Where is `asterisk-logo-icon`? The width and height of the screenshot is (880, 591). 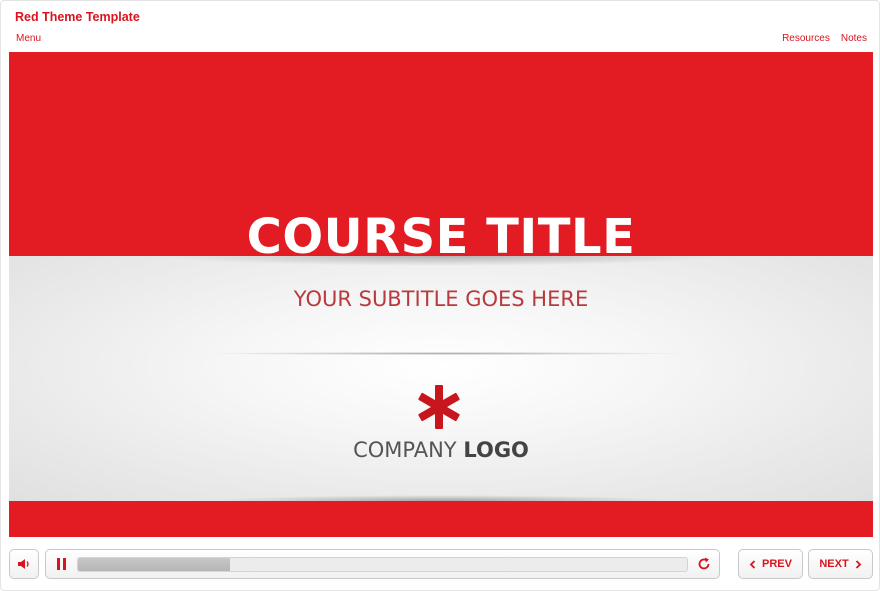
asterisk-logo-icon is located at coordinates (439, 407).